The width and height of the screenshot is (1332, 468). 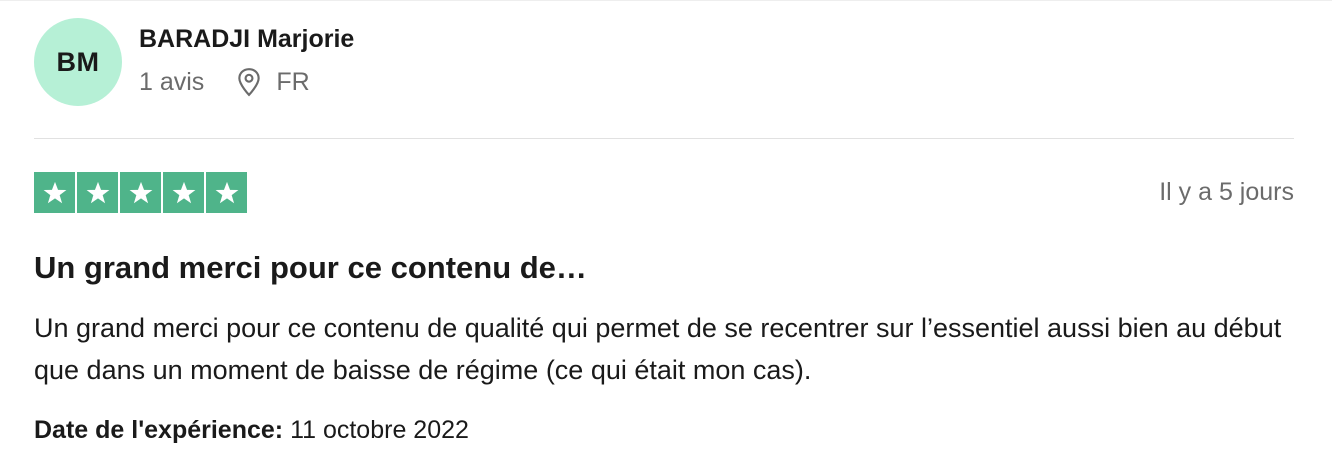 What do you see at coordinates (1226, 192) in the screenshot?
I see `review-time-ago: Il y a 5 jours` at bounding box center [1226, 192].